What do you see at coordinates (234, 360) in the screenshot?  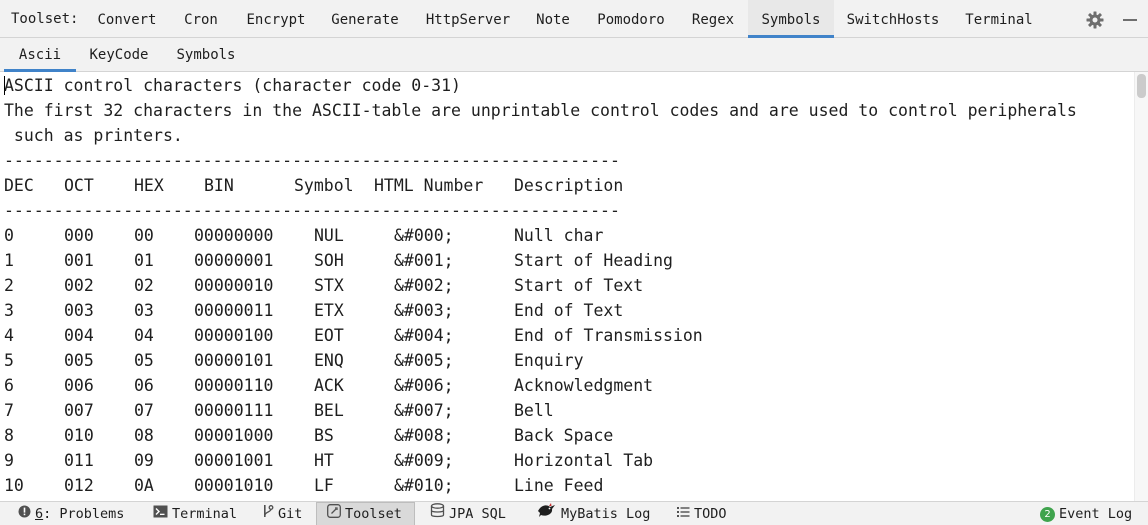 I see `cell-bin: 00000101` at bounding box center [234, 360].